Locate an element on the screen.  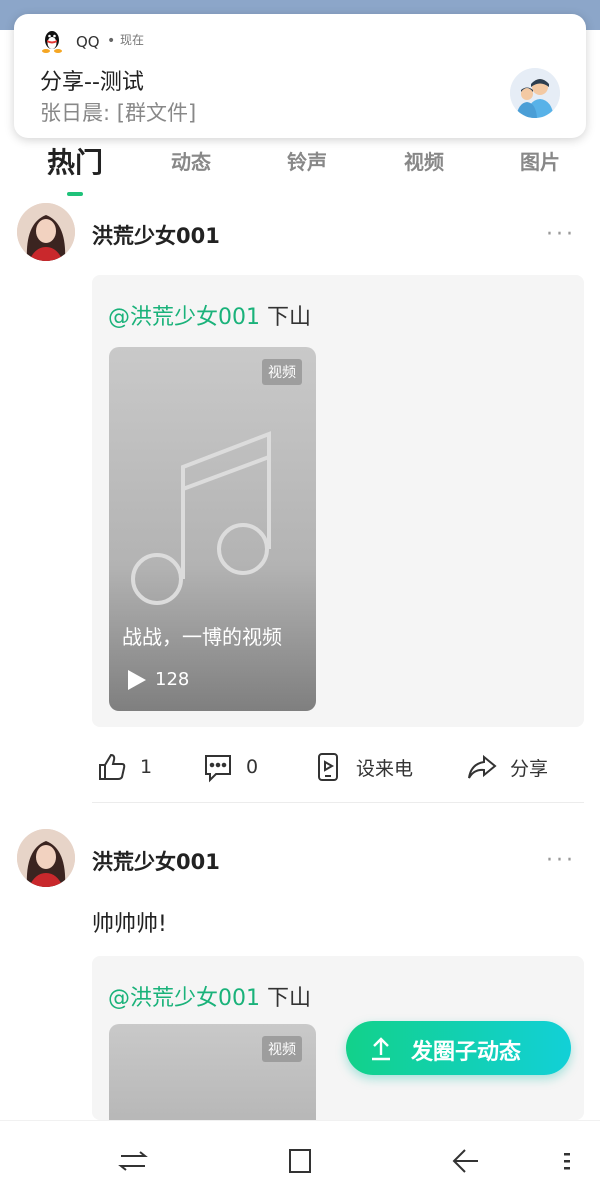
qq-penguin-icon is located at coordinates (52, 42).